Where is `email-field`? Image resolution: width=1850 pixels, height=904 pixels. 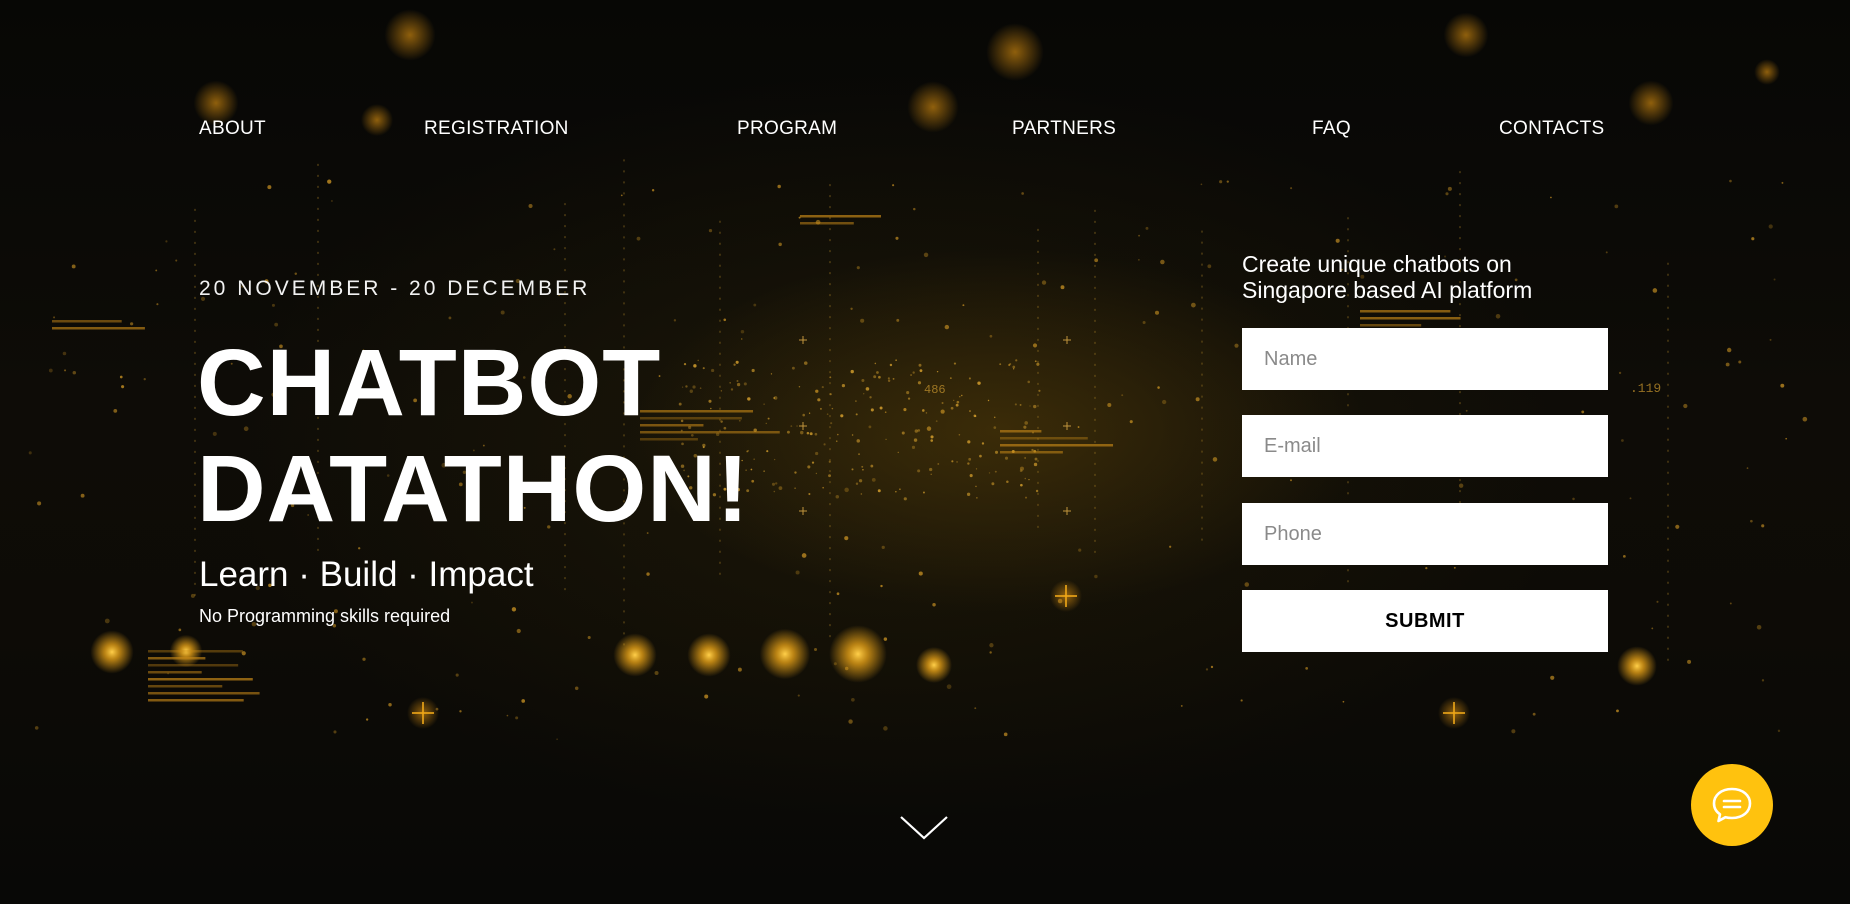 email-field is located at coordinates (1425, 446).